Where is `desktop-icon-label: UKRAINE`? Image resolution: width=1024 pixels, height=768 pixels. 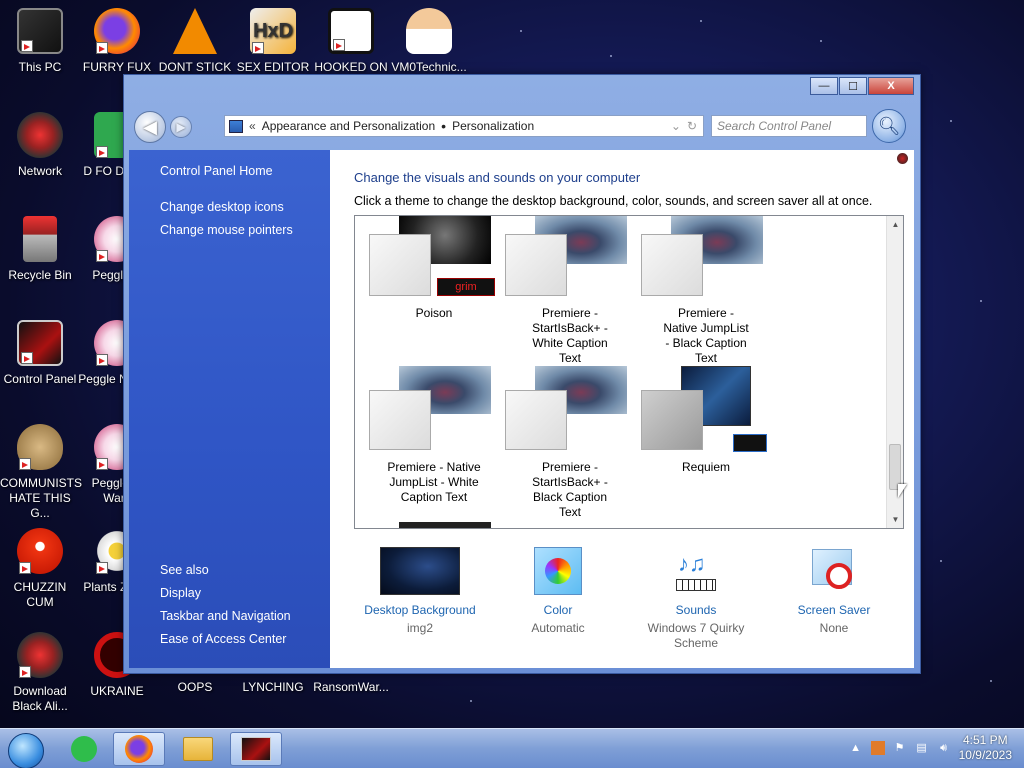
desktop-icon-label: UKRAINE is located at coordinates (117, 691).